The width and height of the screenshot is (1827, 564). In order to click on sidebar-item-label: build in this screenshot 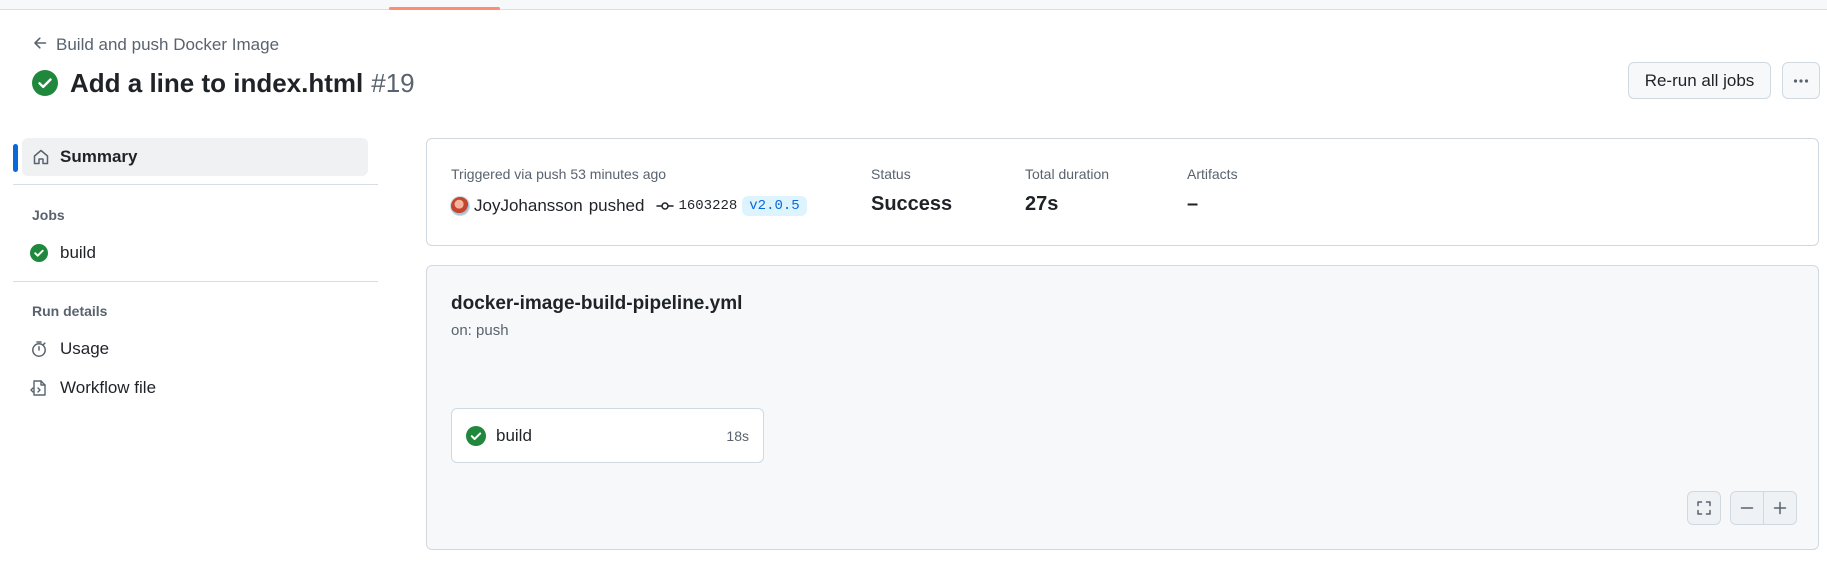, I will do `click(78, 252)`.